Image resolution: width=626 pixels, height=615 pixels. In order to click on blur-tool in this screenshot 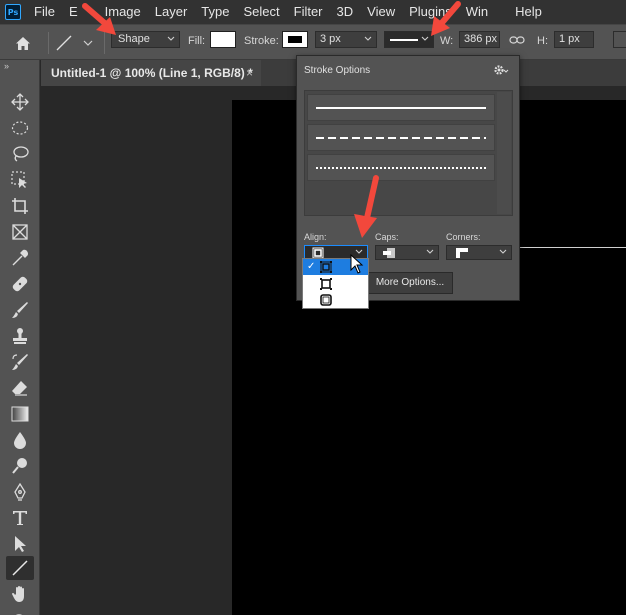, I will do `click(20, 440)`.